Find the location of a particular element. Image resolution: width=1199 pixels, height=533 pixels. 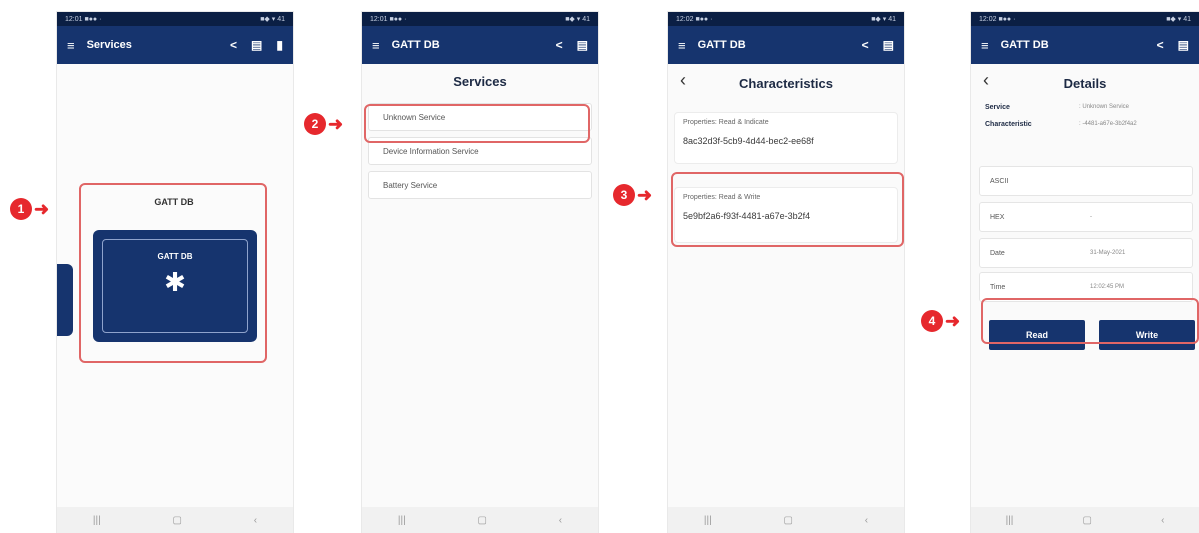

service-value: : Unknown Service is located at coordinates (1104, 107).